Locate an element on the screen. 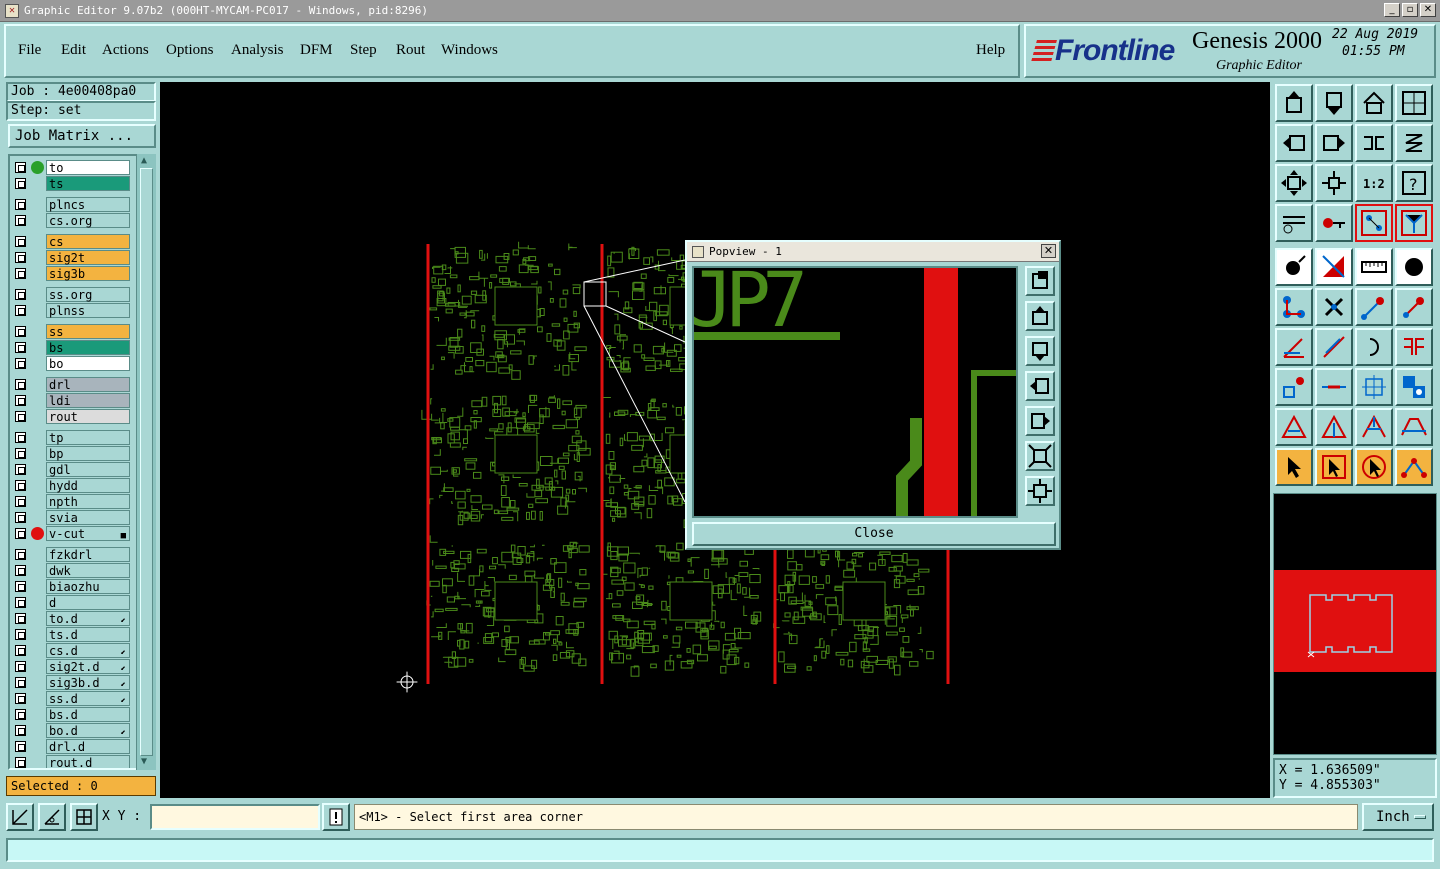 Image resolution: width=1440 pixels, height=869 pixels. popview-zoom-out-button is located at coordinates (1040, 491).